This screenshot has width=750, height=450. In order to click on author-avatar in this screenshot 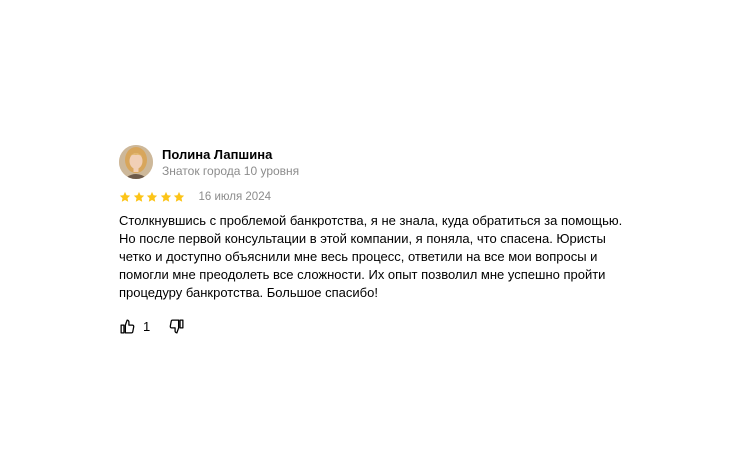, I will do `click(136, 162)`.